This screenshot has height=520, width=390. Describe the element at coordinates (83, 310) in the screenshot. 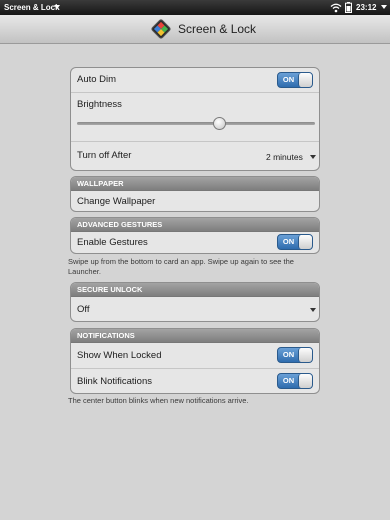

I see `secure-unlock-value: Off` at that location.